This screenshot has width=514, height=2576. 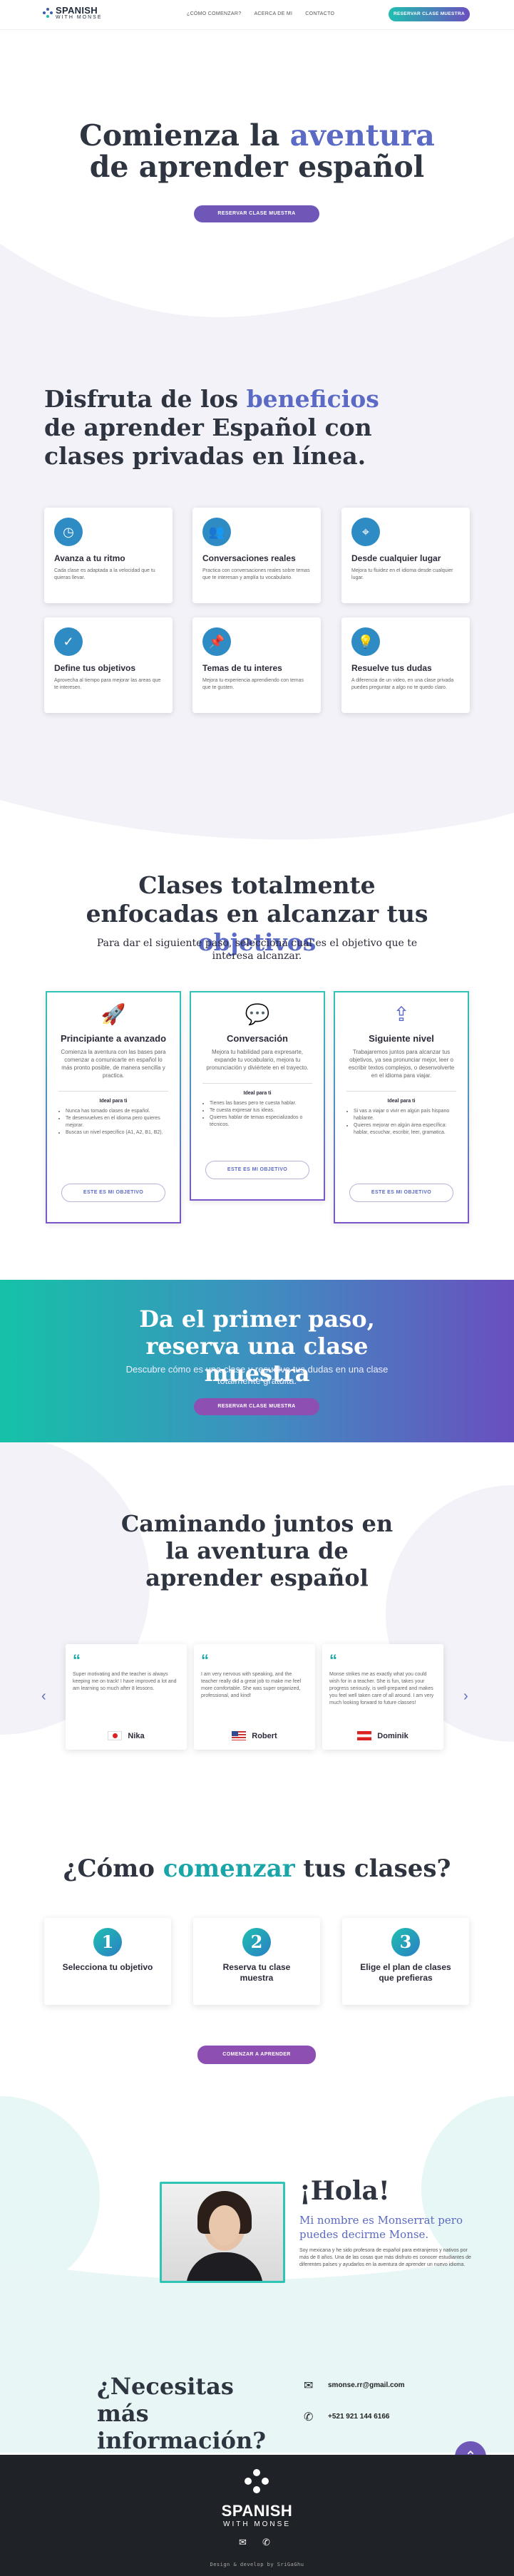 What do you see at coordinates (391, 668) in the screenshot?
I see `benefit-title: Resuelve tus dudas` at bounding box center [391, 668].